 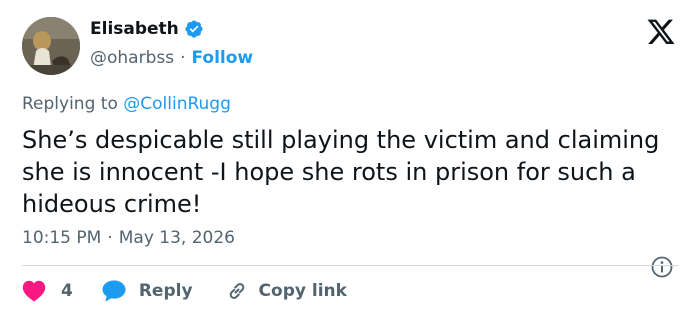 What do you see at coordinates (194, 29) in the screenshot?
I see `verified-badge-icon` at bounding box center [194, 29].